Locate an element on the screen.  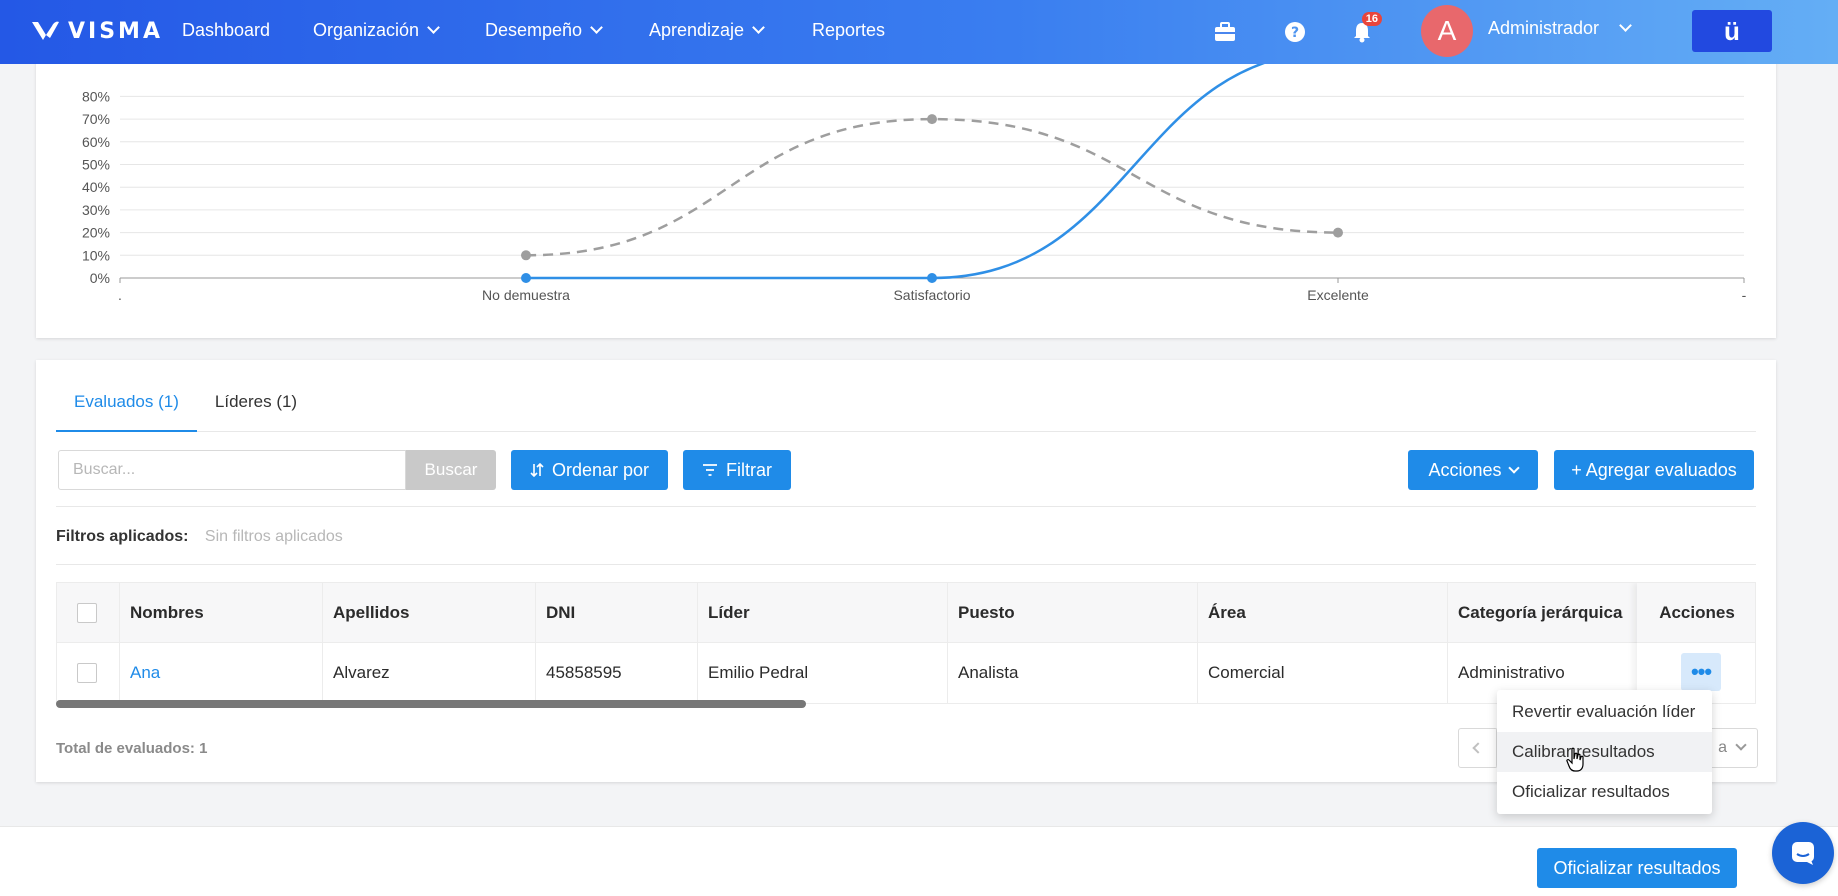
tab-evaluados: Evaluados (1) is located at coordinates (126, 407).